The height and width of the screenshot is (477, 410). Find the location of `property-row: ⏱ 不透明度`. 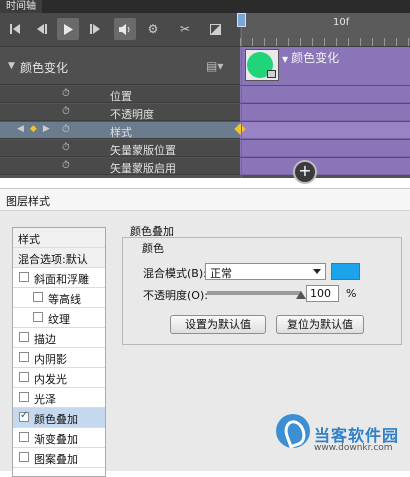

property-row: ⏱ 不透明度 is located at coordinates (120, 112).